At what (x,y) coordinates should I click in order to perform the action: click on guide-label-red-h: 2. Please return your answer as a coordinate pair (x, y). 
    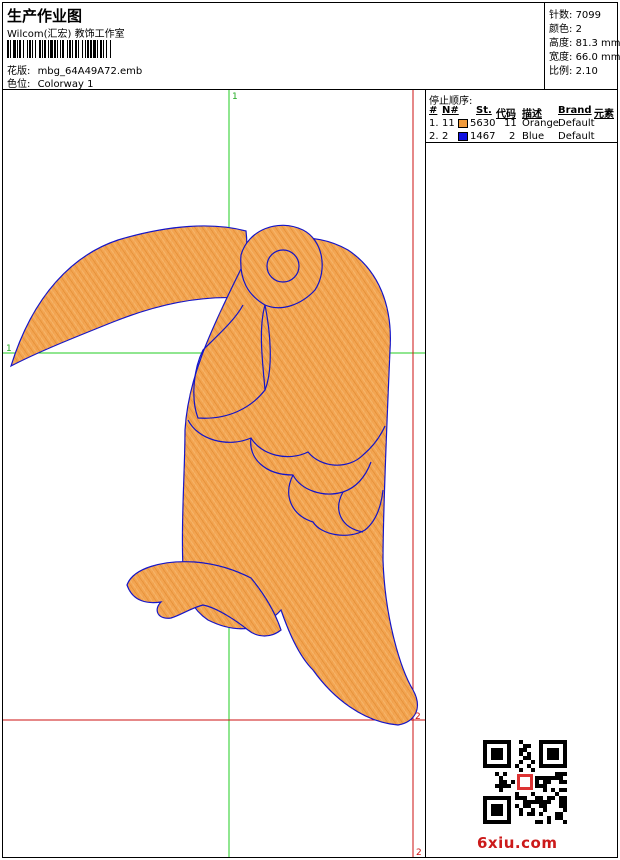
    Looking at the image, I should click on (418, 717).